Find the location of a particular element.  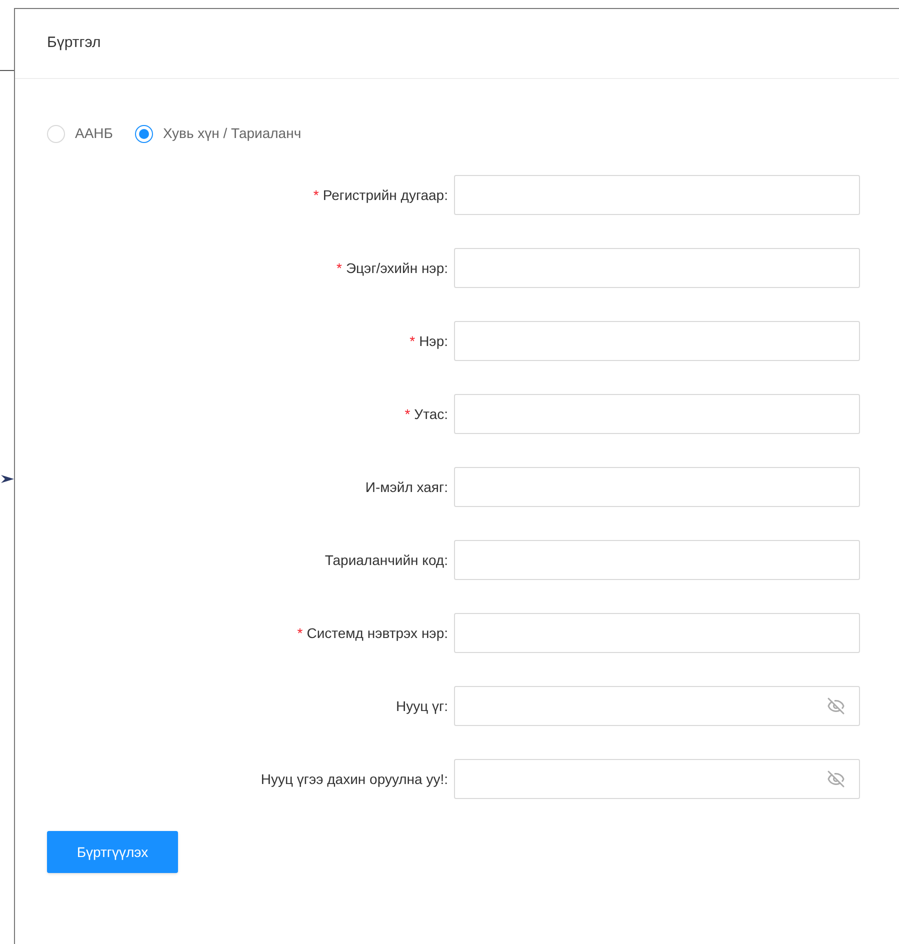

field-label: Системд нэвтрэх нэр: is located at coordinates (377, 633).